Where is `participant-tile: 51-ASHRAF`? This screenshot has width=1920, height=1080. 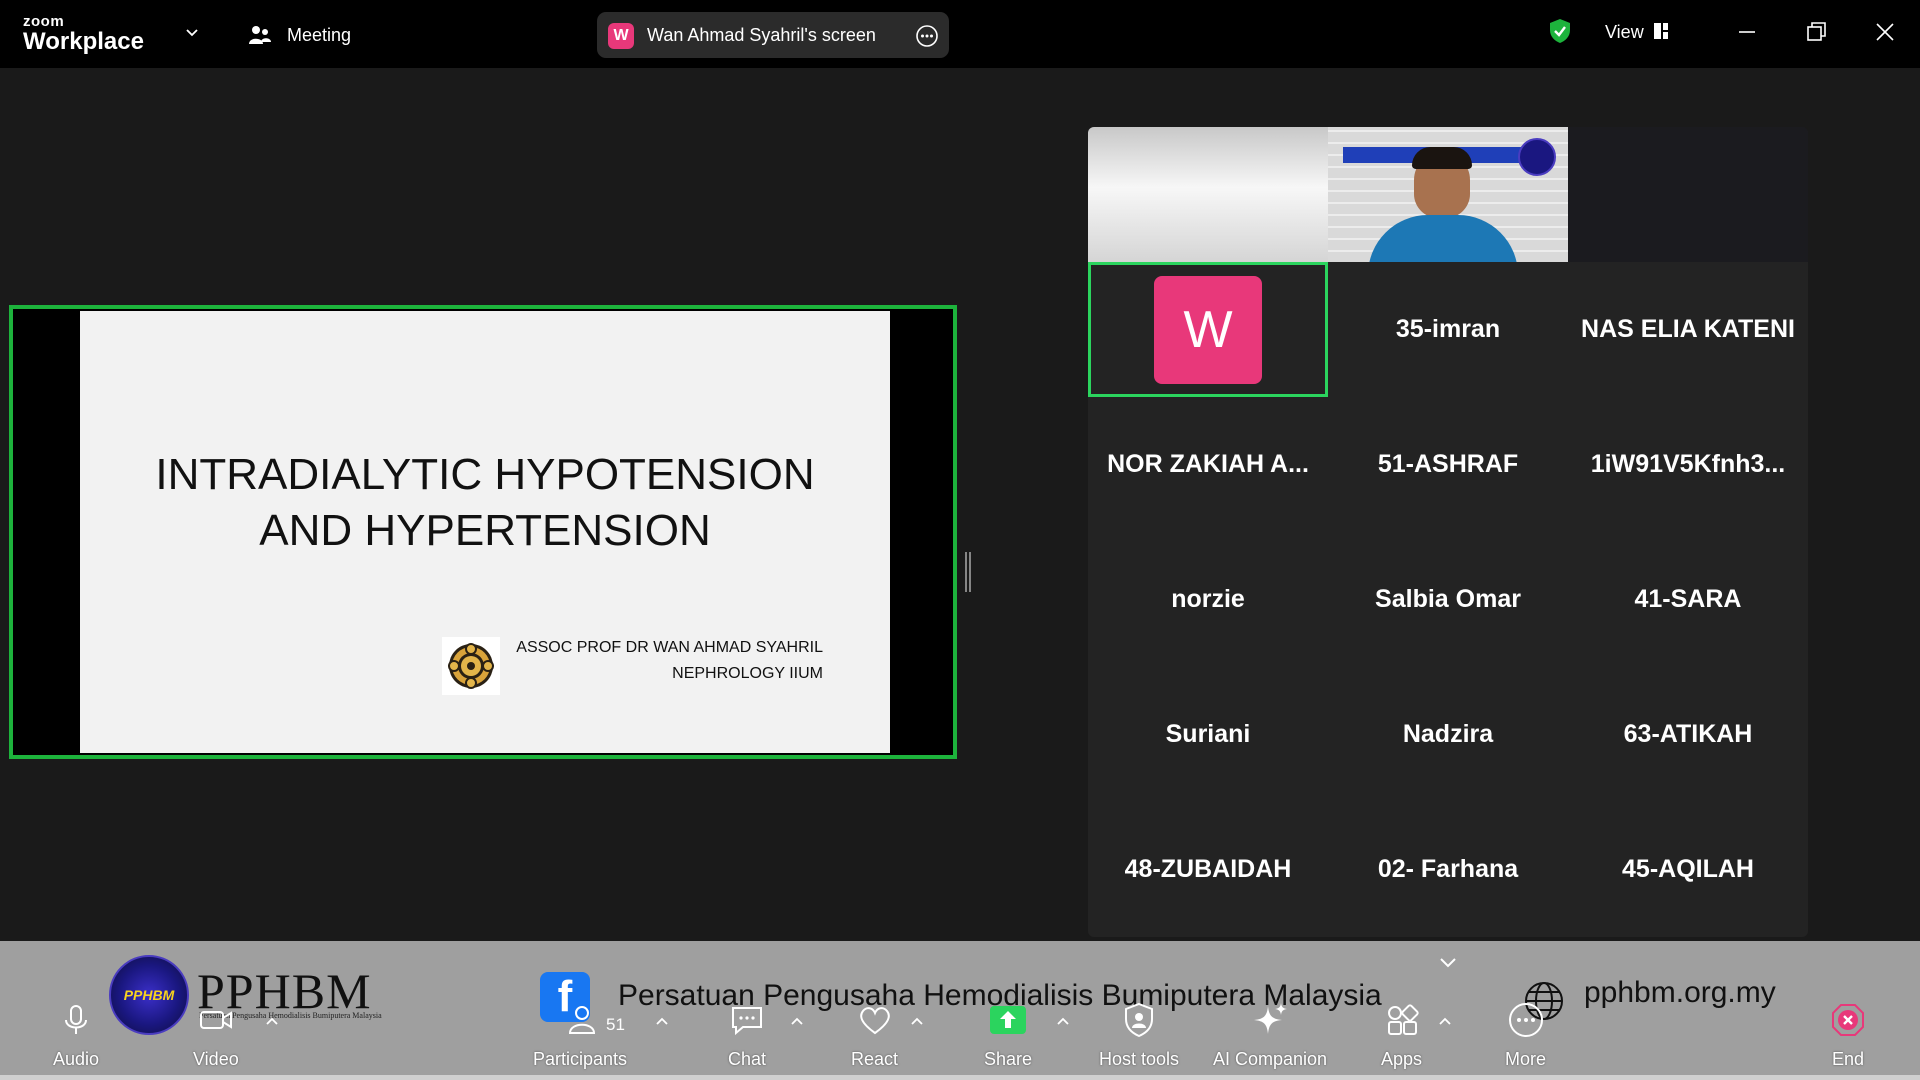
participant-tile: 51-ASHRAF is located at coordinates (1448, 464).